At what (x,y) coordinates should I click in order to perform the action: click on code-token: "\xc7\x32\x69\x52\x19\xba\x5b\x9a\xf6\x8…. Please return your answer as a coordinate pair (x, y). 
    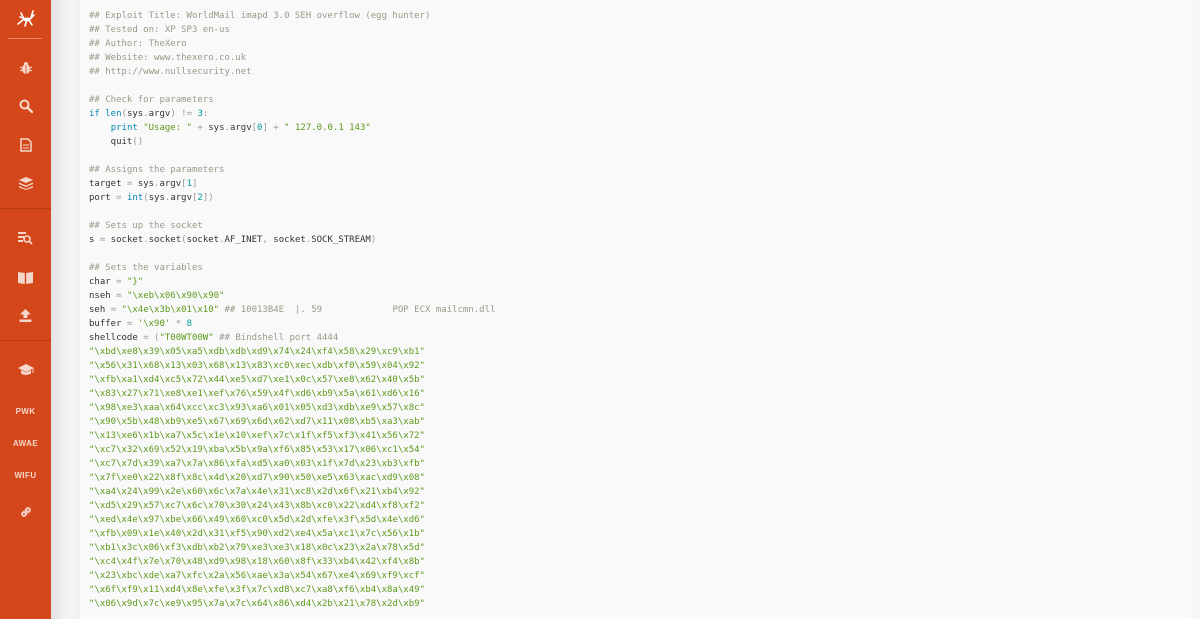
    Looking at the image, I should click on (257, 450).